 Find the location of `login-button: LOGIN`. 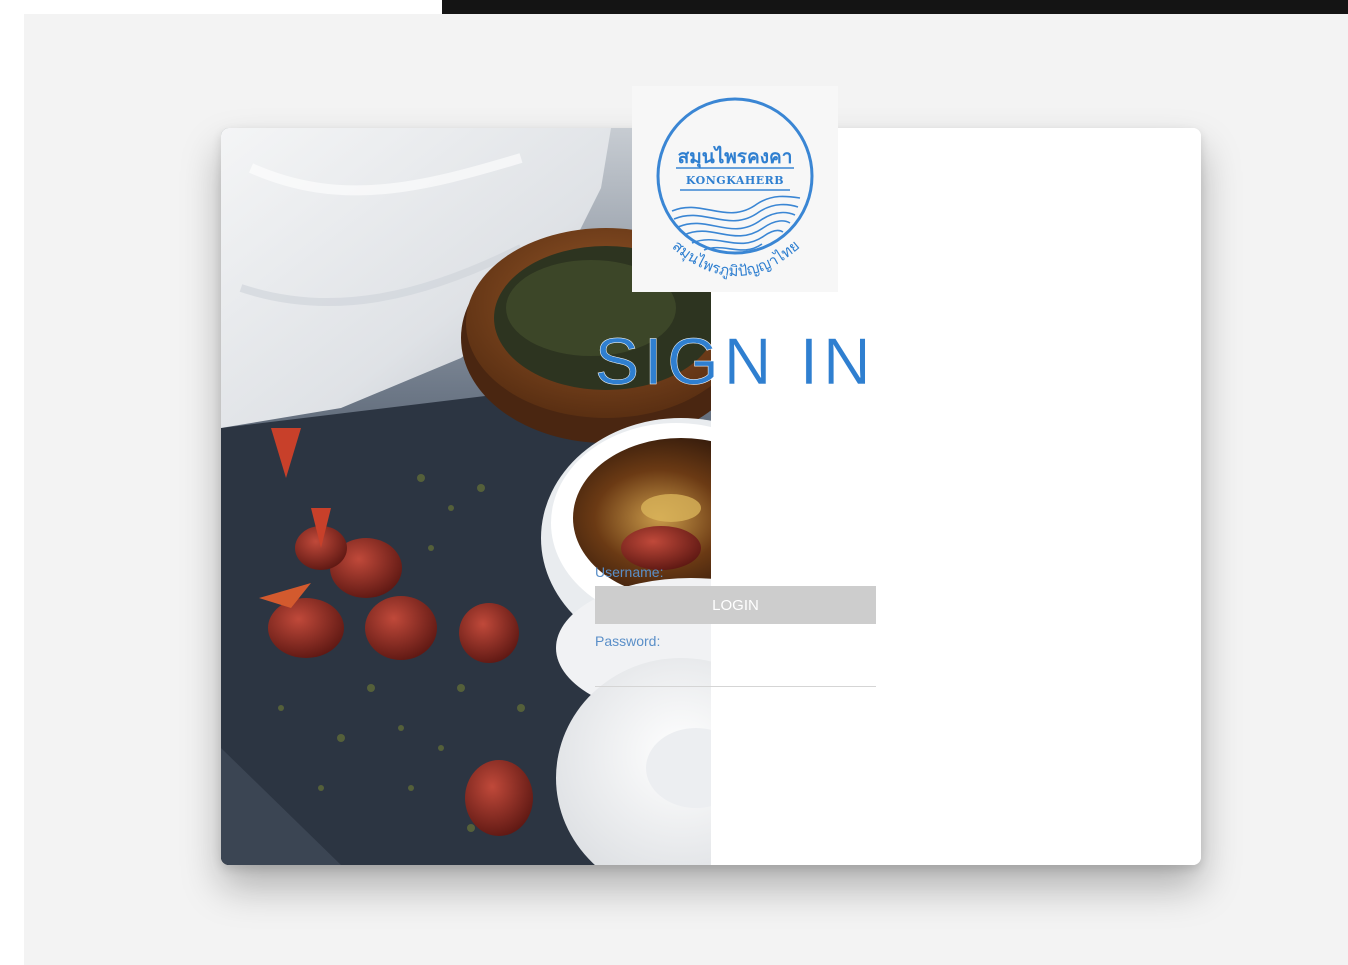

login-button: LOGIN is located at coordinates (735, 605).